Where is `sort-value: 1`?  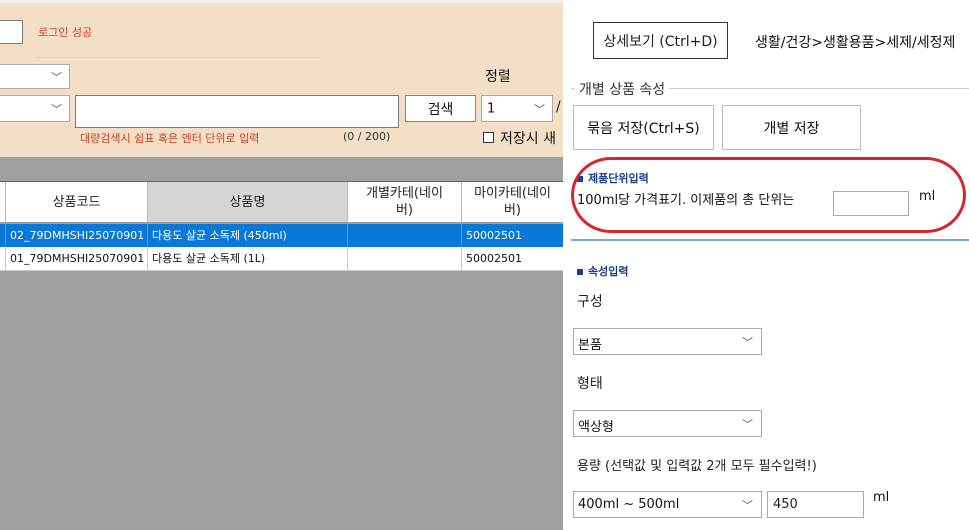 sort-value: 1 is located at coordinates (491, 108).